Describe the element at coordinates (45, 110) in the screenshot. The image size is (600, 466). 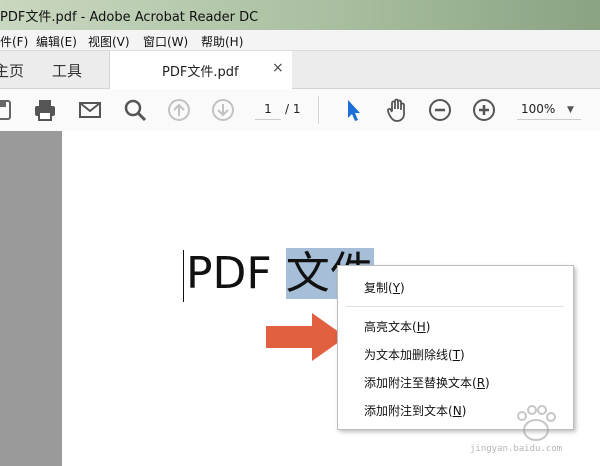
I see `print-icon` at that location.